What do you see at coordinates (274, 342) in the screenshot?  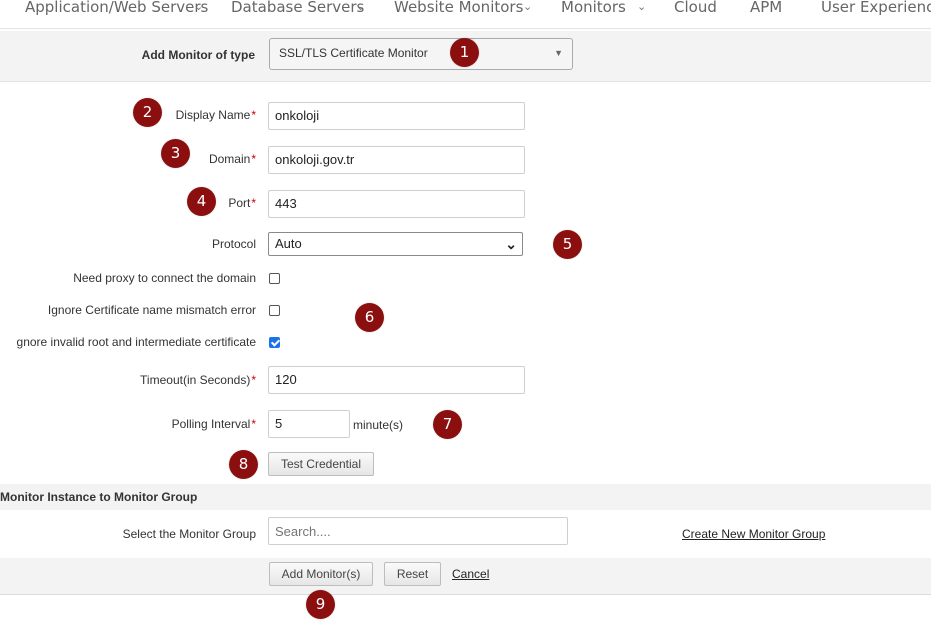 I see `ignore-invalid-checkbox` at bounding box center [274, 342].